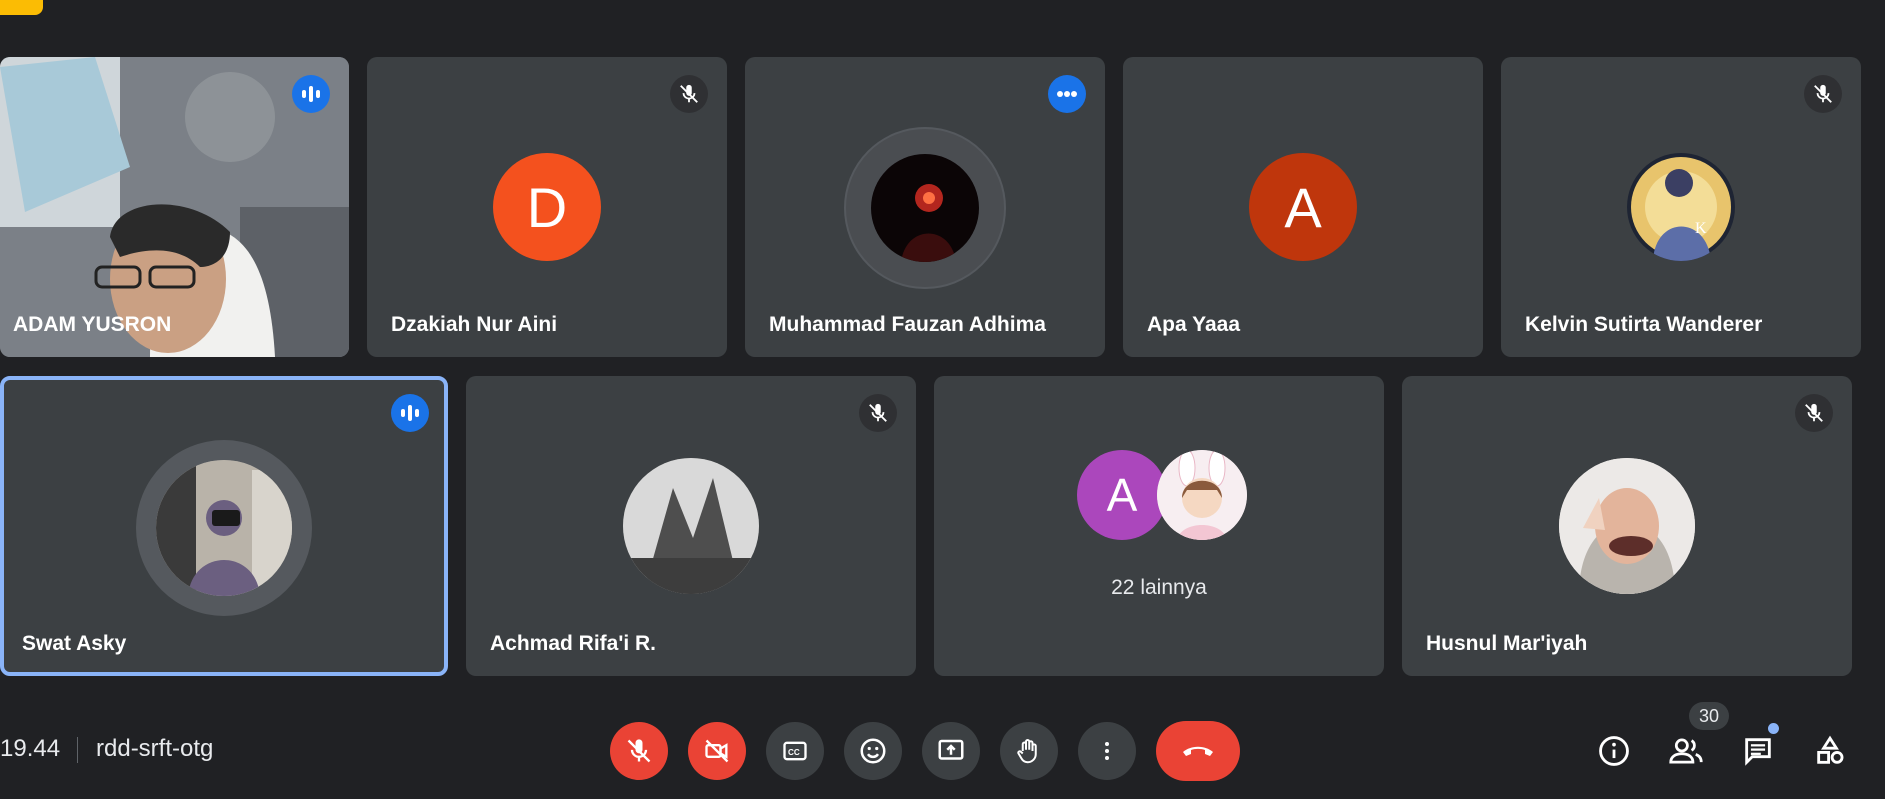 This screenshot has width=1885, height=799. Describe the element at coordinates (74, 643) in the screenshot. I see `participant-name: Swat Asky` at that location.